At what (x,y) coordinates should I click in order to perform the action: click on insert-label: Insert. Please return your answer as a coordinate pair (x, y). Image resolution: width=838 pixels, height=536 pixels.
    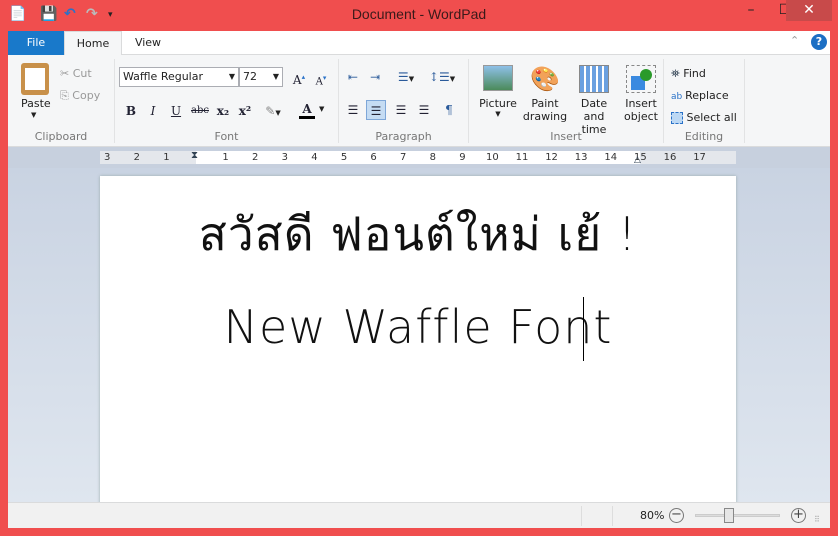
    Looking at the image, I should click on (566, 136).